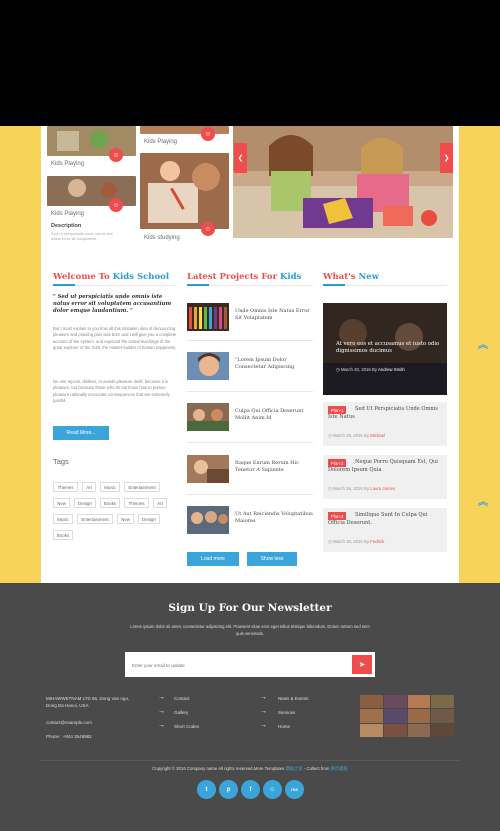 This screenshot has height=831, width=500. What do you see at coordinates (369, 277) in the screenshot?
I see `news-title-part-b: New` at bounding box center [369, 277].